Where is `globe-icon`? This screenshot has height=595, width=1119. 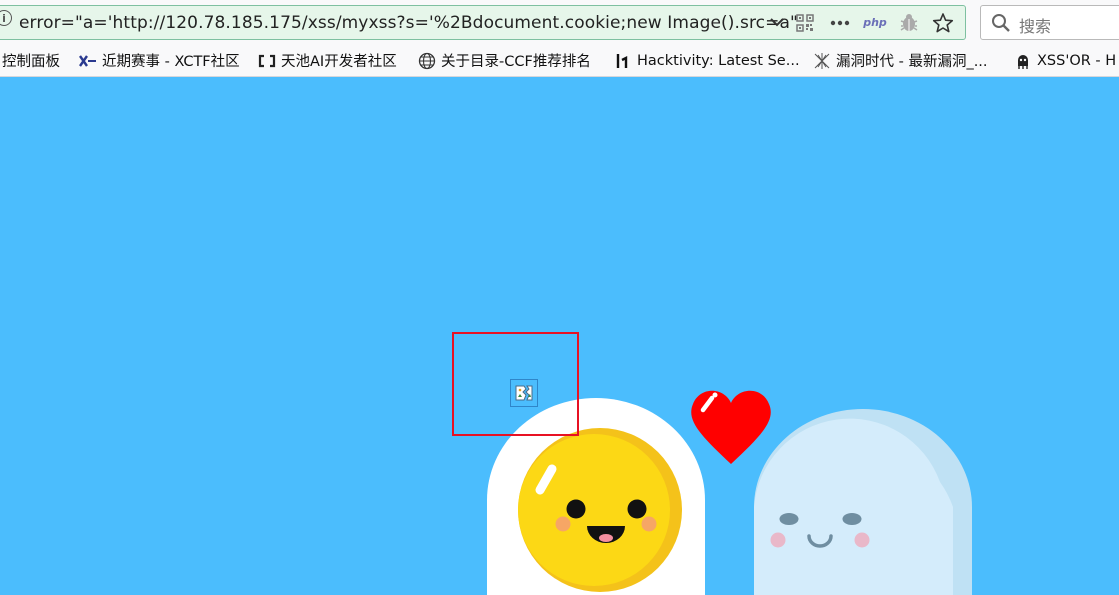
globe-icon is located at coordinates (427, 61).